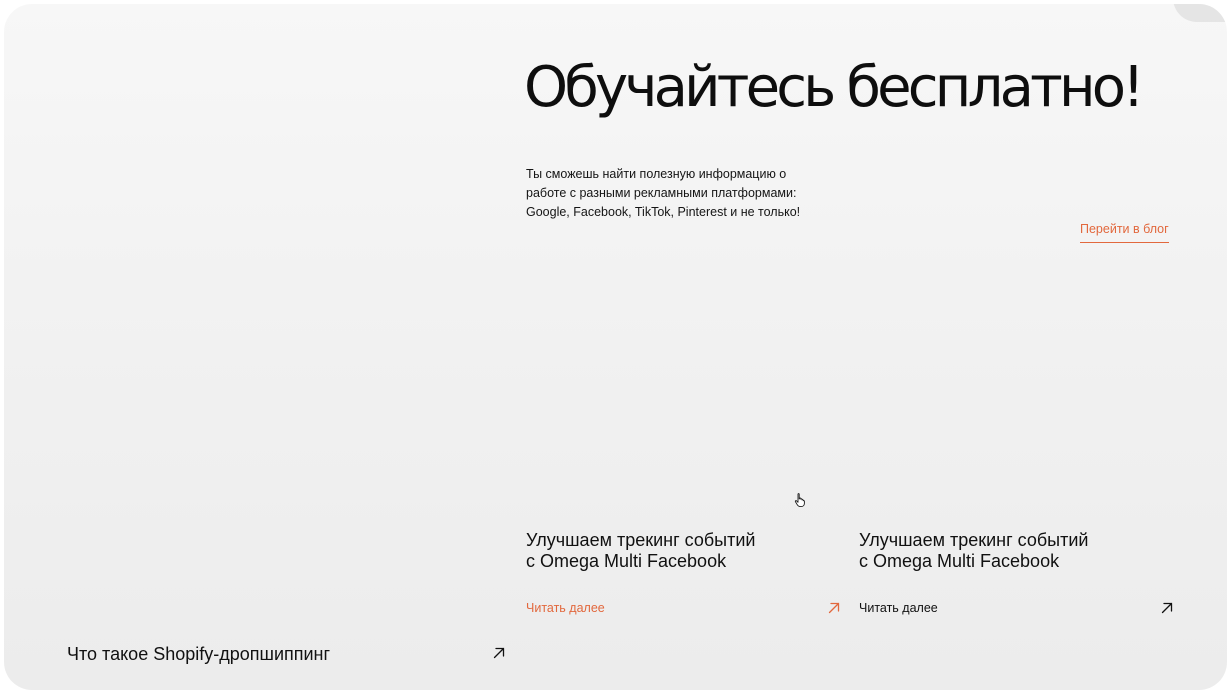  What do you see at coordinates (834, 87) in the screenshot?
I see `page-title: Обучайтесь бесплатно!` at bounding box center [834, 87].